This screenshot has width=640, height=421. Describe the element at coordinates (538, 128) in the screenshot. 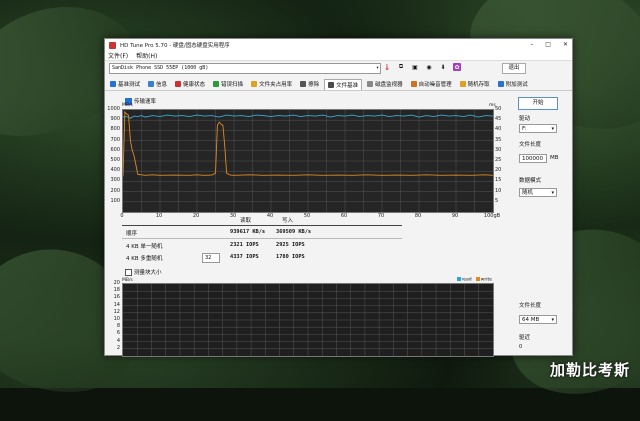

I see `drive-letter-select: F: ▾` at that location.